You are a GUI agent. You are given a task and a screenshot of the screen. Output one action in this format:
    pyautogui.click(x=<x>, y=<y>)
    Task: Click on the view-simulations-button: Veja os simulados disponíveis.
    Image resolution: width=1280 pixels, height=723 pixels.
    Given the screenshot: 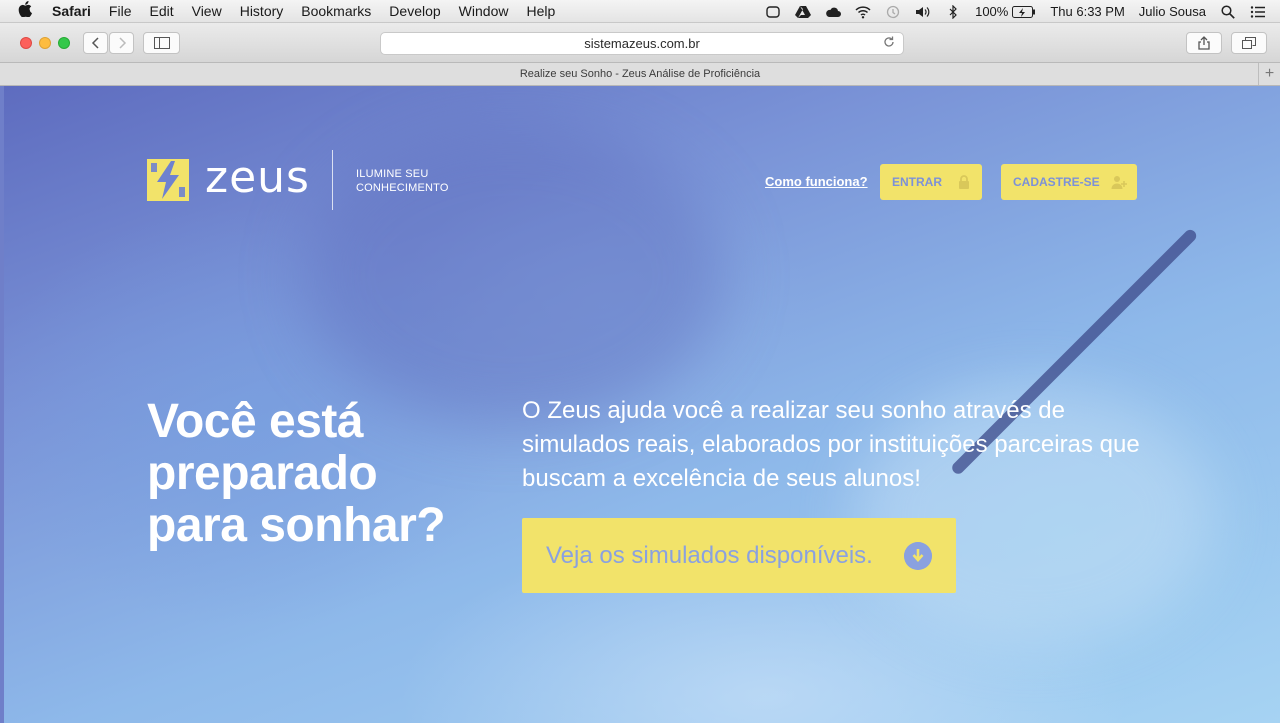 What is the action you would take?
    pyautogui.click(x=739, y=555)
    